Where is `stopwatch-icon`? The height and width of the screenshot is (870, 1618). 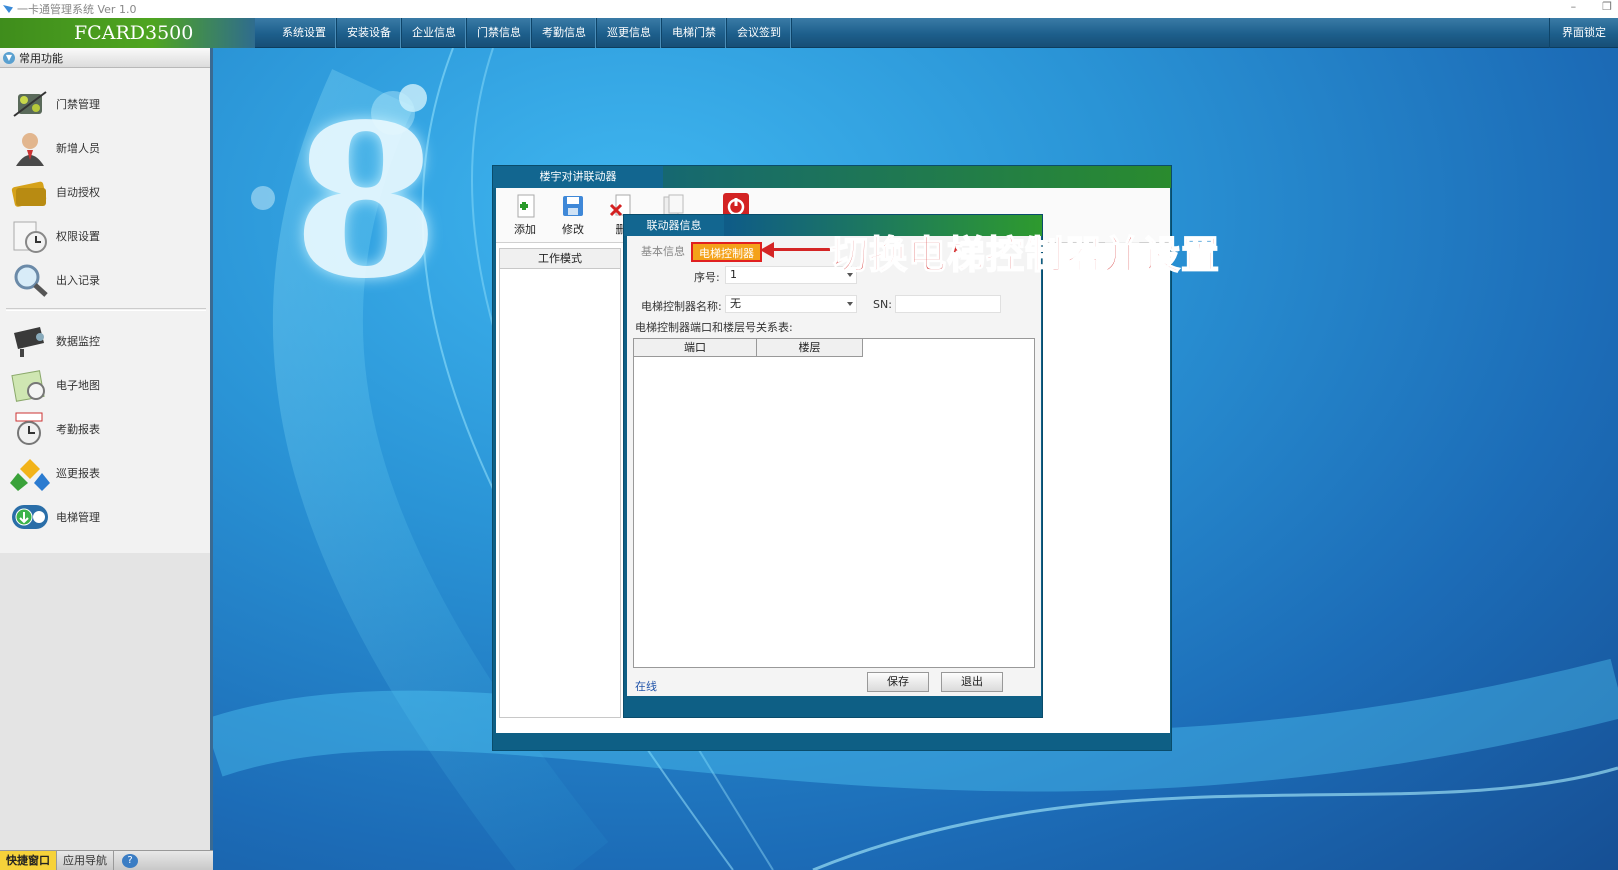 stopwatch-icon is located at coordinates (30, 429).